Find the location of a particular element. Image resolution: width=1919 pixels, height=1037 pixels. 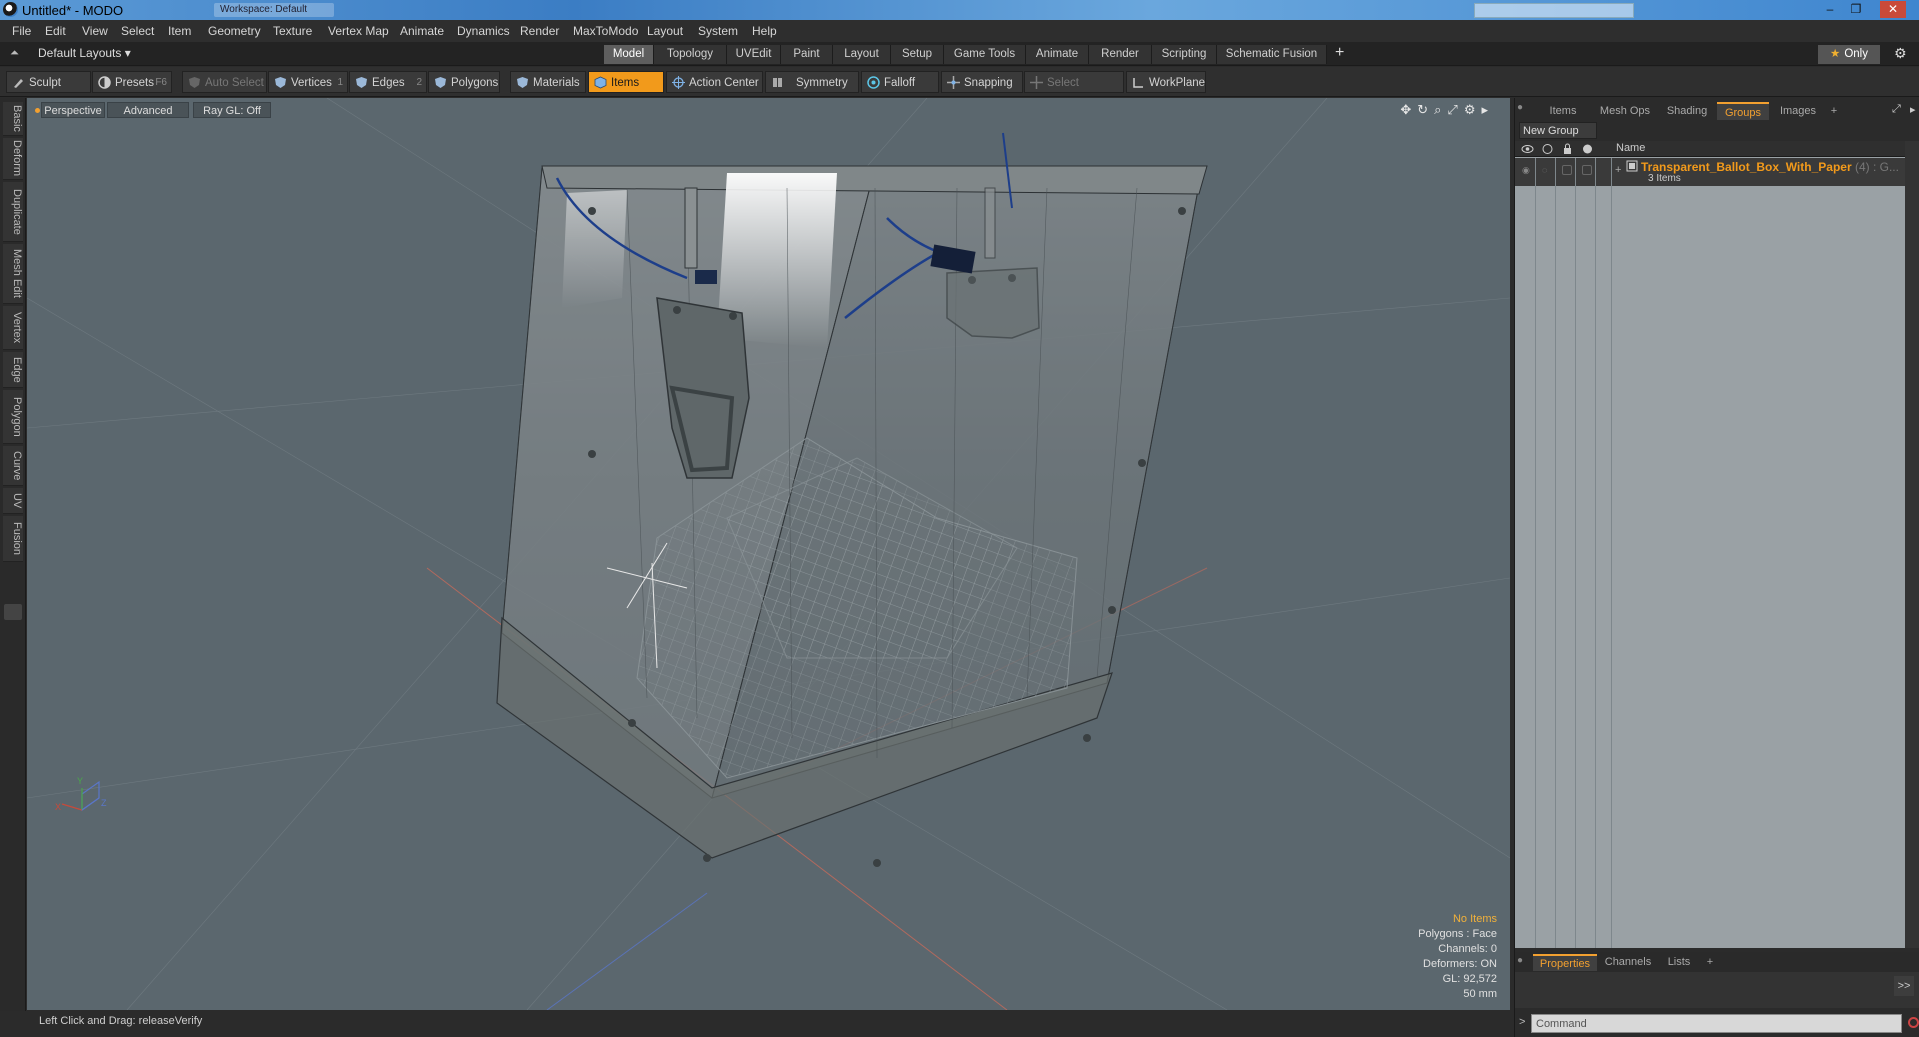

menu-file: File is located at coordinates (21, 31).